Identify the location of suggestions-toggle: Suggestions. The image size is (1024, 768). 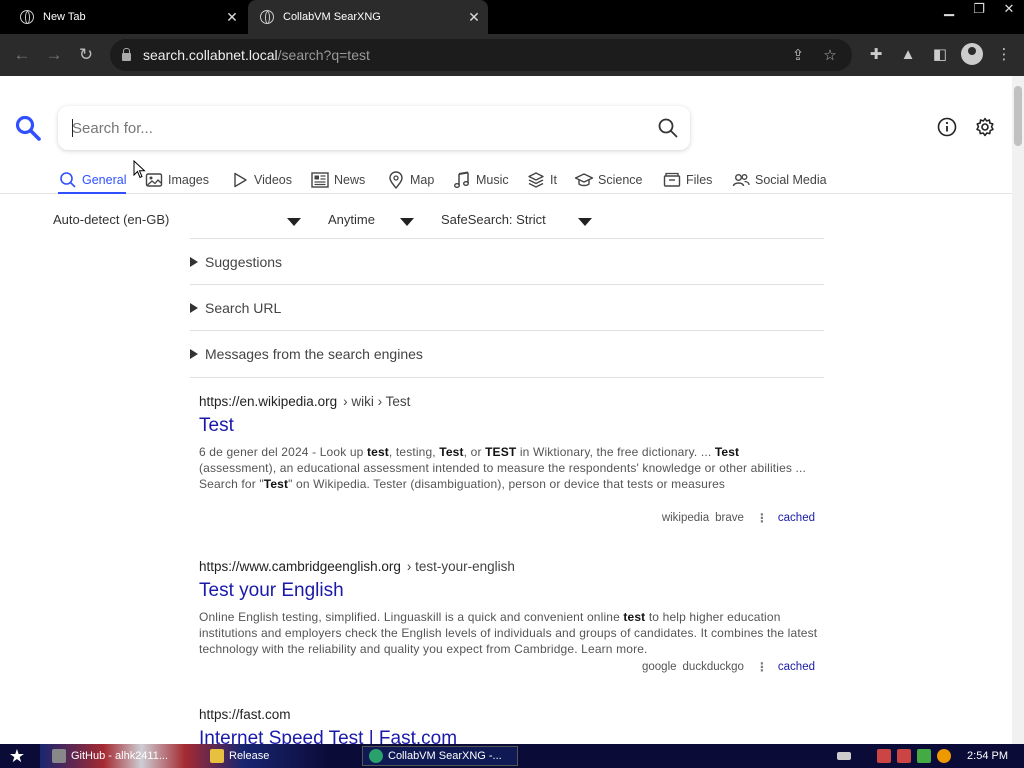
(507, 261).